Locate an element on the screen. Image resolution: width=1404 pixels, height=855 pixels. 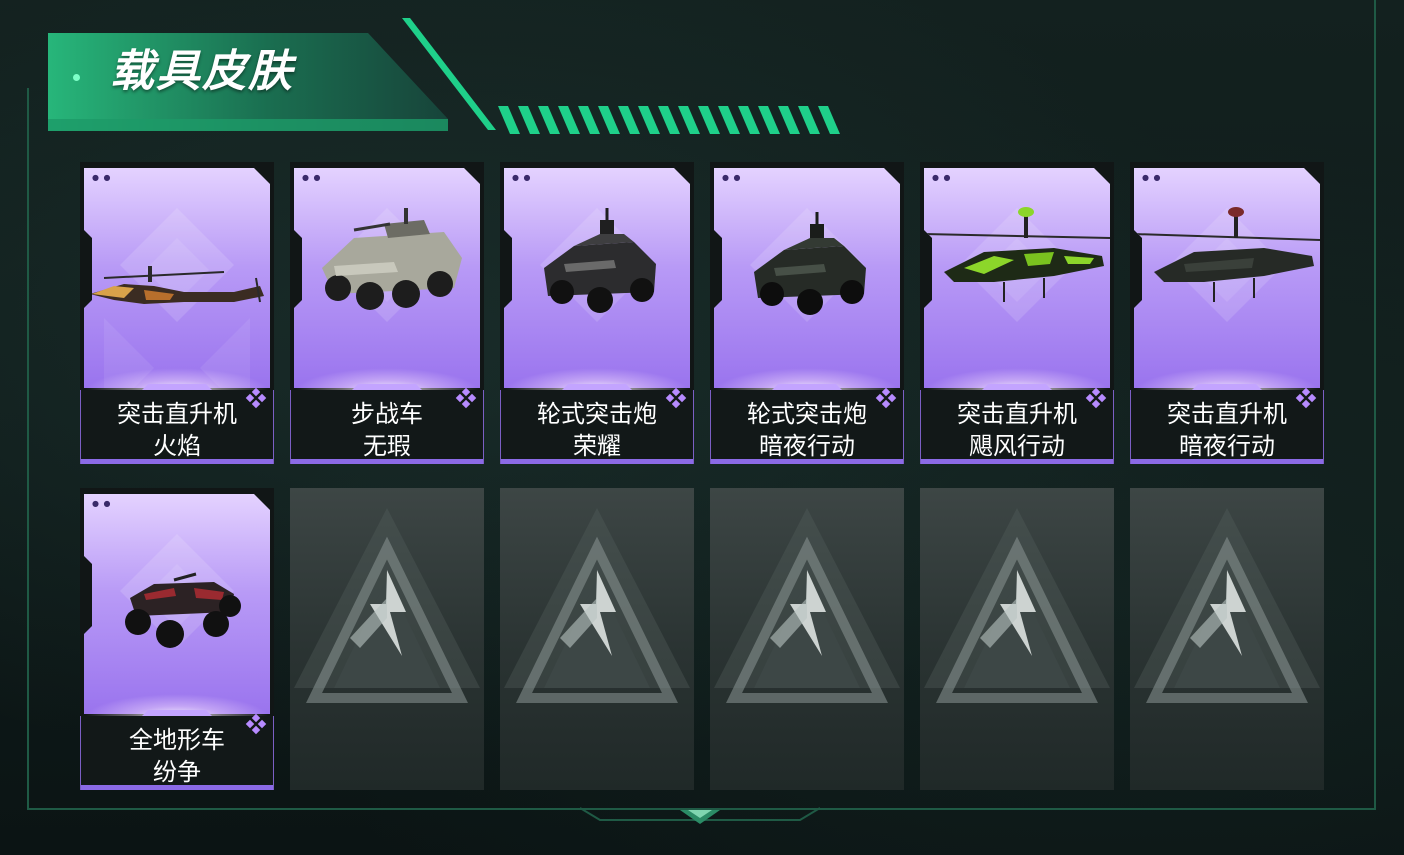
skin-card-atv: ● ● 全地形车 纷争 is located at coordinates (177, 639).